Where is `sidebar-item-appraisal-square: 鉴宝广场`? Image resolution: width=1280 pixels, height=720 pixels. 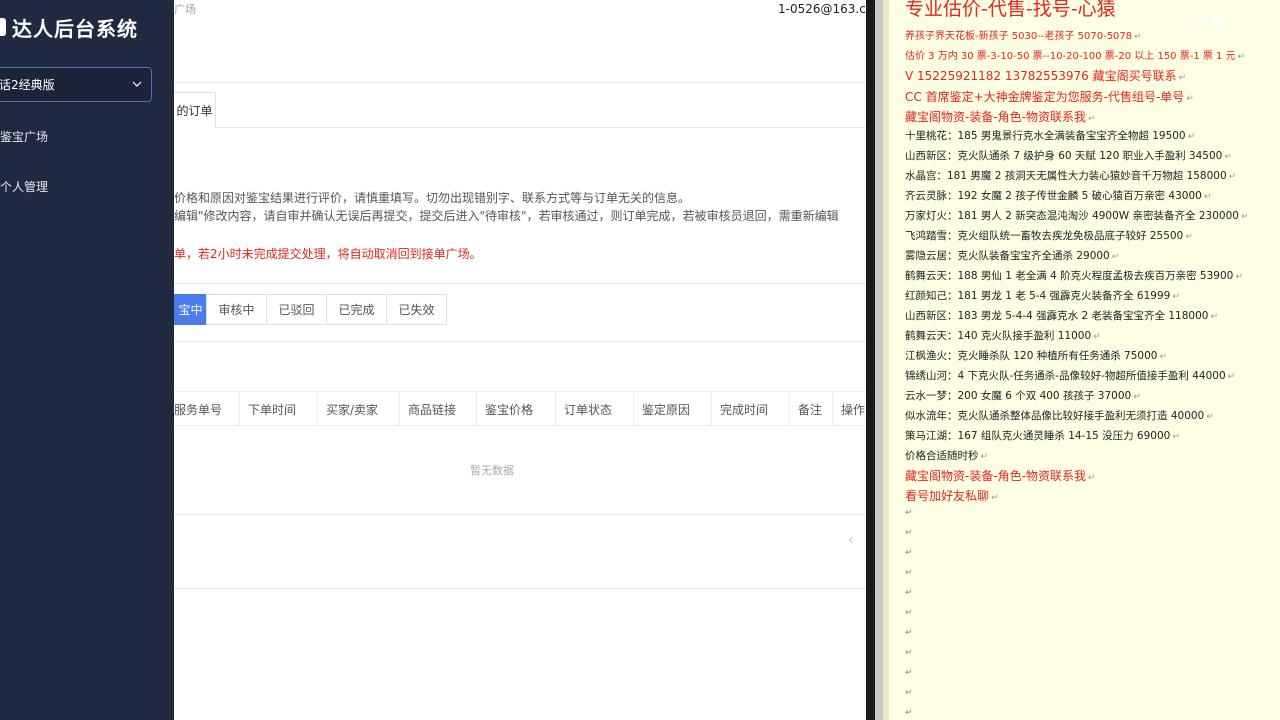
sidebar-item-appraisal-square: 鉴宝广场 is located at coordinates (24, 136).